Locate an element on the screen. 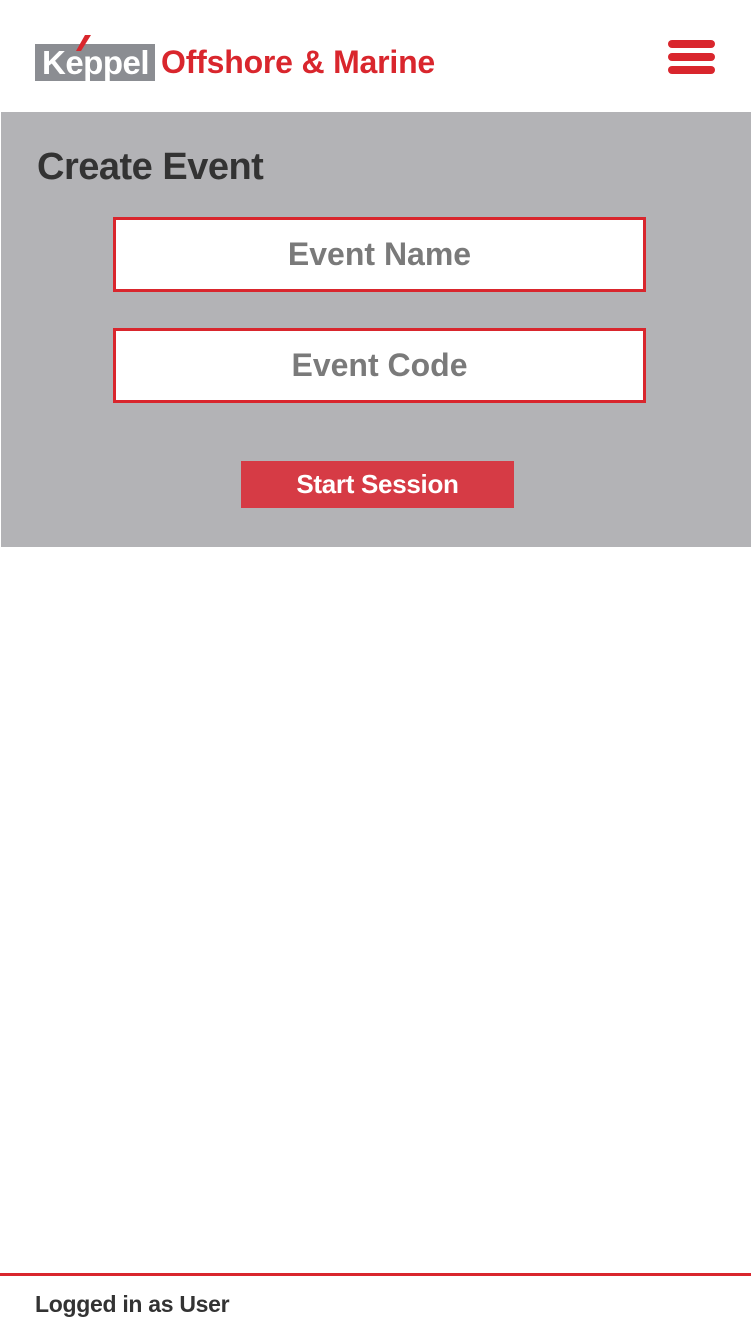  event-name-input is located at coordinates (379, 254).